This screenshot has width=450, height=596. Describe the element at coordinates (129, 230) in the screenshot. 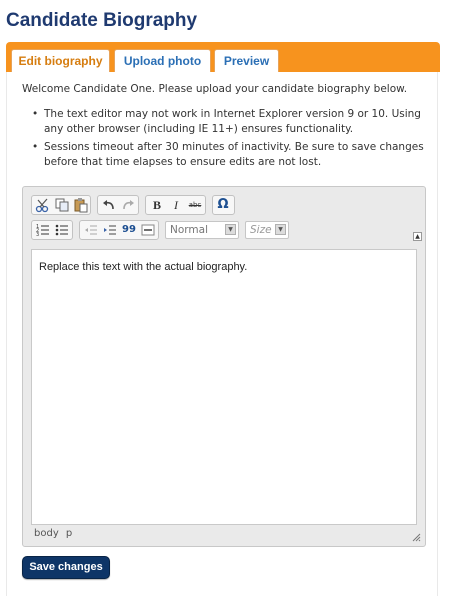

I see `blockquote-button: 99` at that location.